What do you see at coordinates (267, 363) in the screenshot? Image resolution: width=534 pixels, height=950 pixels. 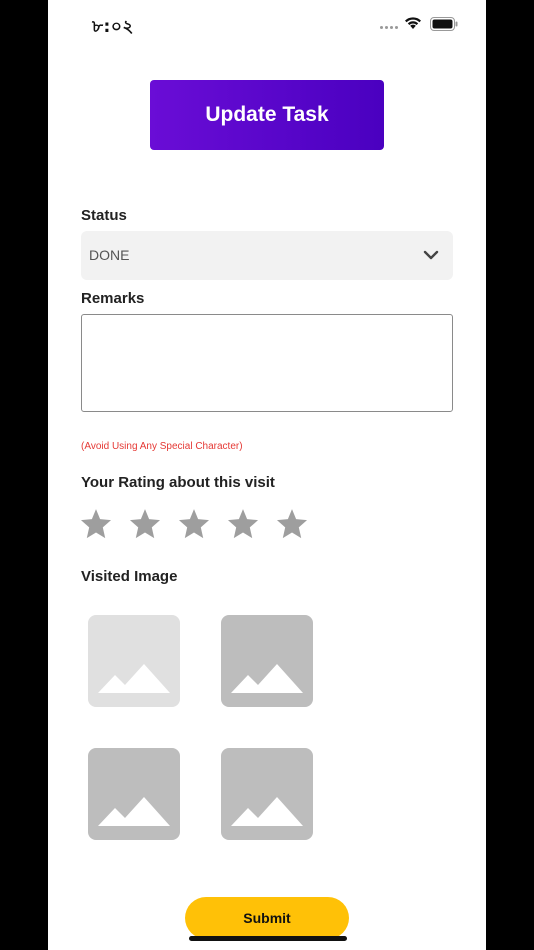 I see `remarks-textarea` at bounding box center [267, 363].